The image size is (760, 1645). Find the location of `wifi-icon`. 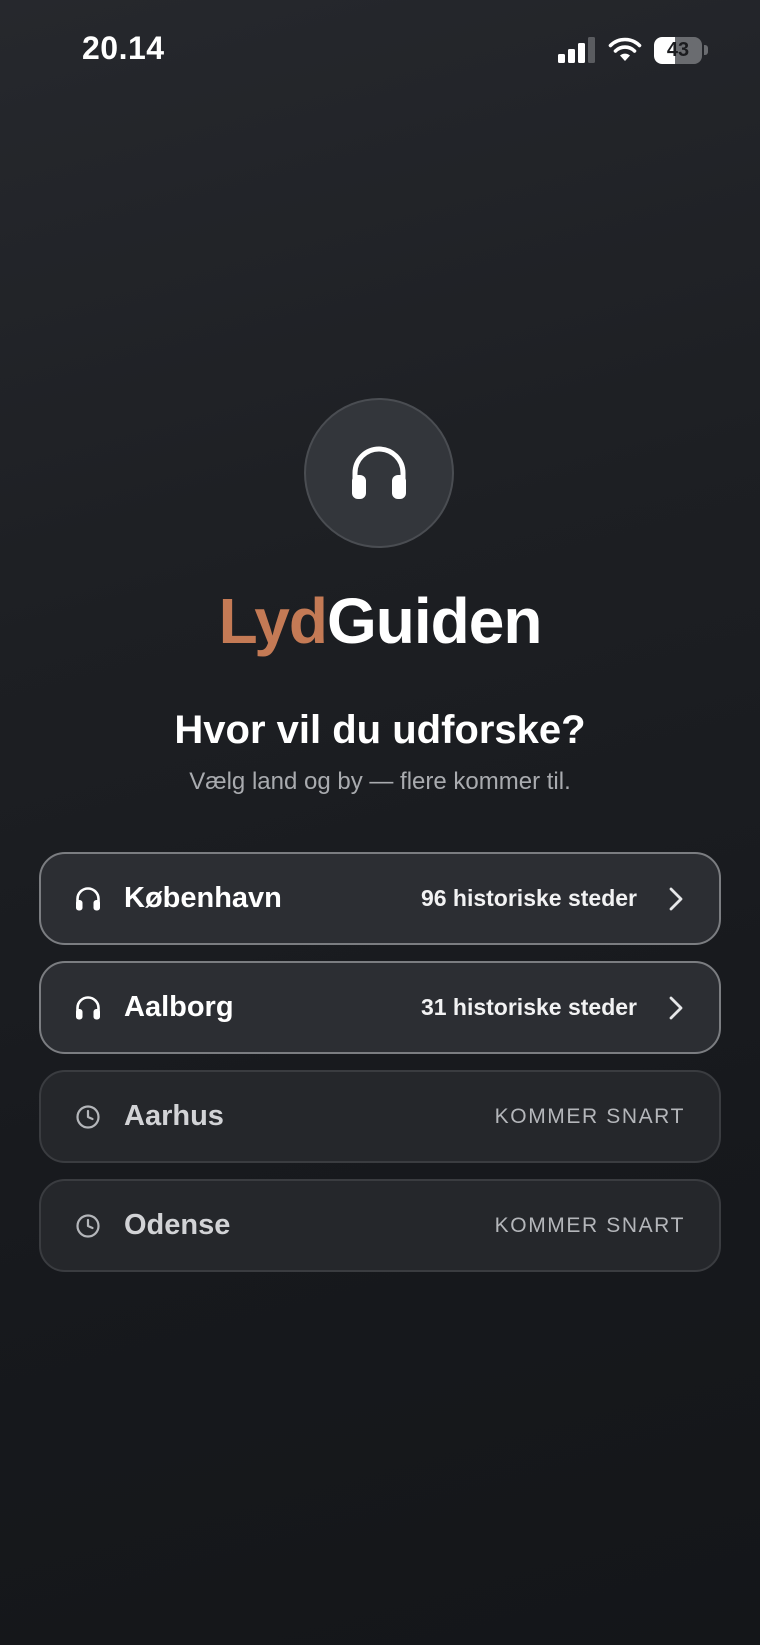

wifi-icon is located at coordinates (625, 49).